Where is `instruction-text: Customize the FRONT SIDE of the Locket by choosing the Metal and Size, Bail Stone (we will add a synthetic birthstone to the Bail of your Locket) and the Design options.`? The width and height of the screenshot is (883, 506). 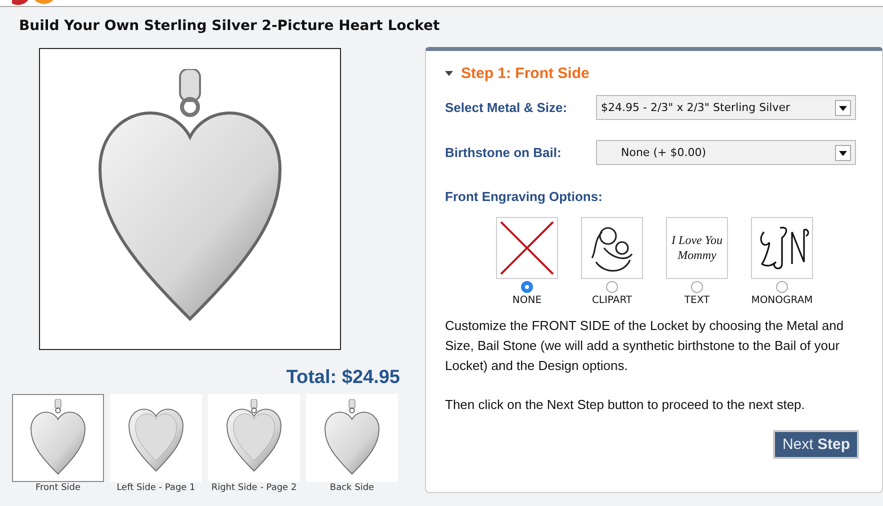 instruction-text: Customize the FRONT SIDE of the Locket by choosing the Metal and Size, Bail Stone (we will add a synthetic birthstone to the Bail of your Locket) and the Design options. is located at coordinates (645, 346).